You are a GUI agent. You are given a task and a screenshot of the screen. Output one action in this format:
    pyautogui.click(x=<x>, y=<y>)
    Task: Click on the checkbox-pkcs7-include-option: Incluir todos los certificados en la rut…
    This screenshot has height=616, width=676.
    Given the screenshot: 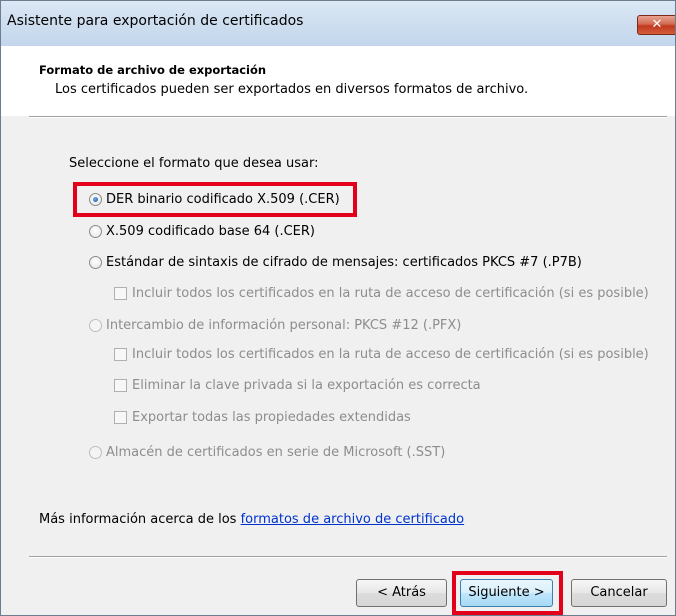 What is the action you would take?
    pyautogui.click(x=381, y=293)
    